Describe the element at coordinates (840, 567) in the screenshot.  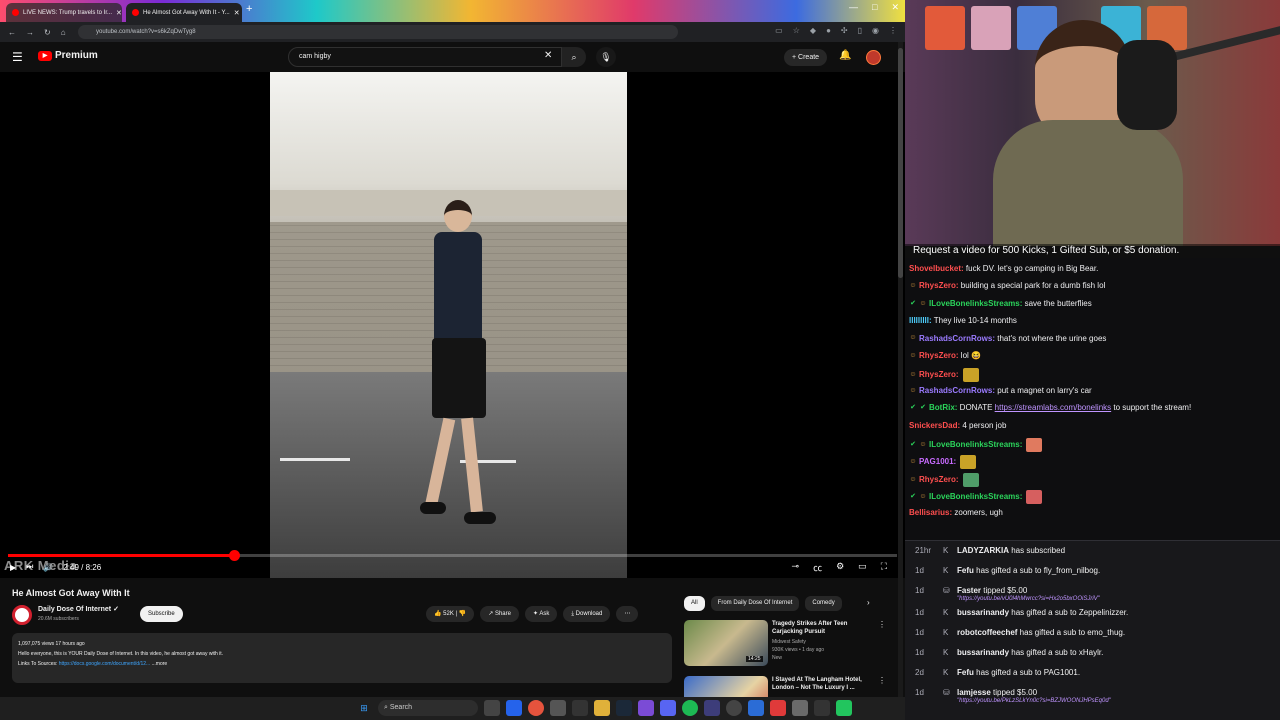
I see `settings-gear-icon: ⚙` at that location.